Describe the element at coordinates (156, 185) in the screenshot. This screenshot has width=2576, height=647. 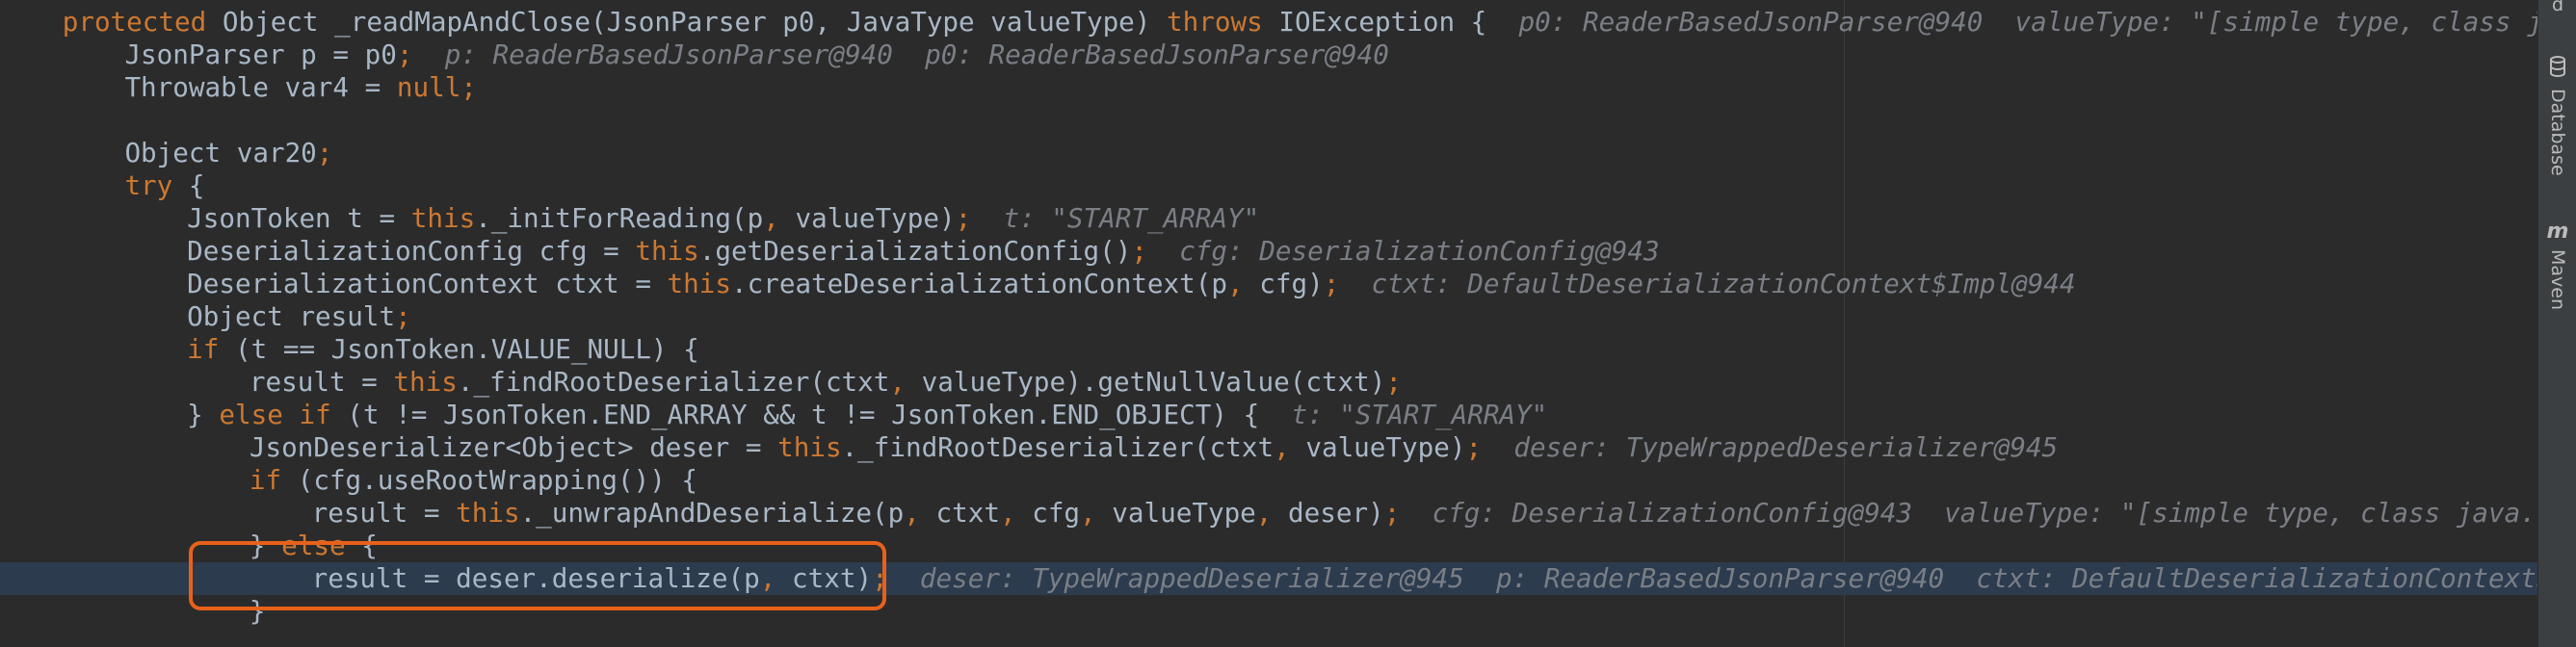
I see `code-token: try` at that location.